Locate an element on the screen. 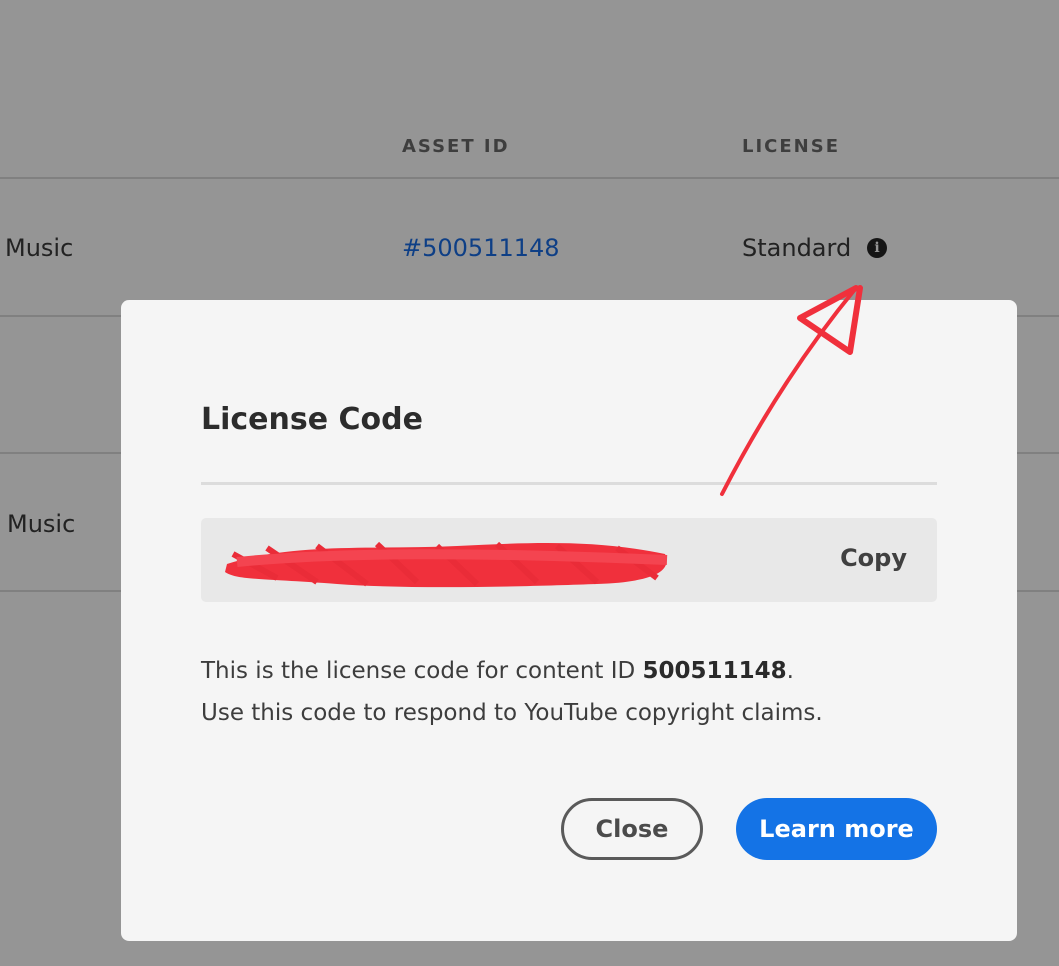  title-divider is located at coordinates (569, 483).